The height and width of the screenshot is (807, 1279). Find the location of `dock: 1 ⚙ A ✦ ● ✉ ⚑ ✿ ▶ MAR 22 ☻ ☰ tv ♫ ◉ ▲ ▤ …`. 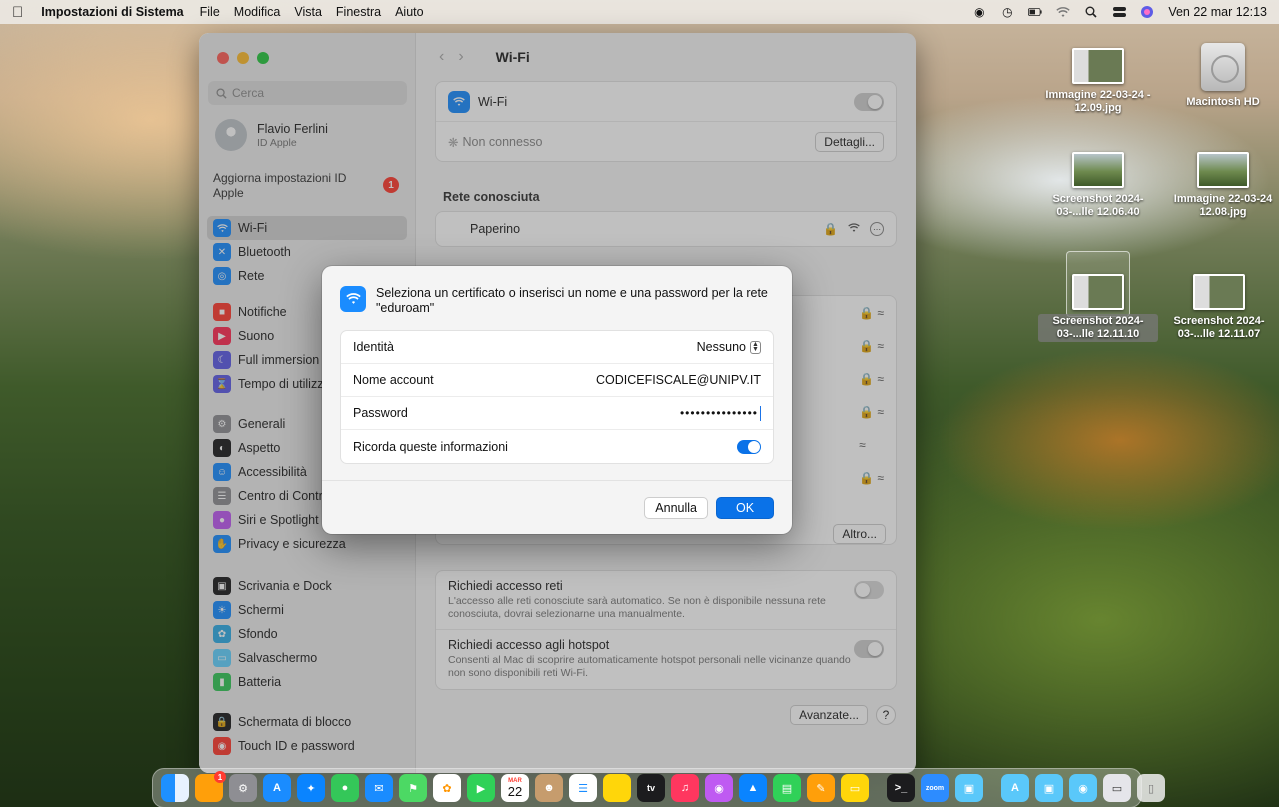

dock: 1 ⚙ A ✦ ● ✉ ⚑ ✿ ▶ MAR 22 ☻ ☰ tv ♫ ◉ ▲ ▤ … is located at coordinates (658, 787).